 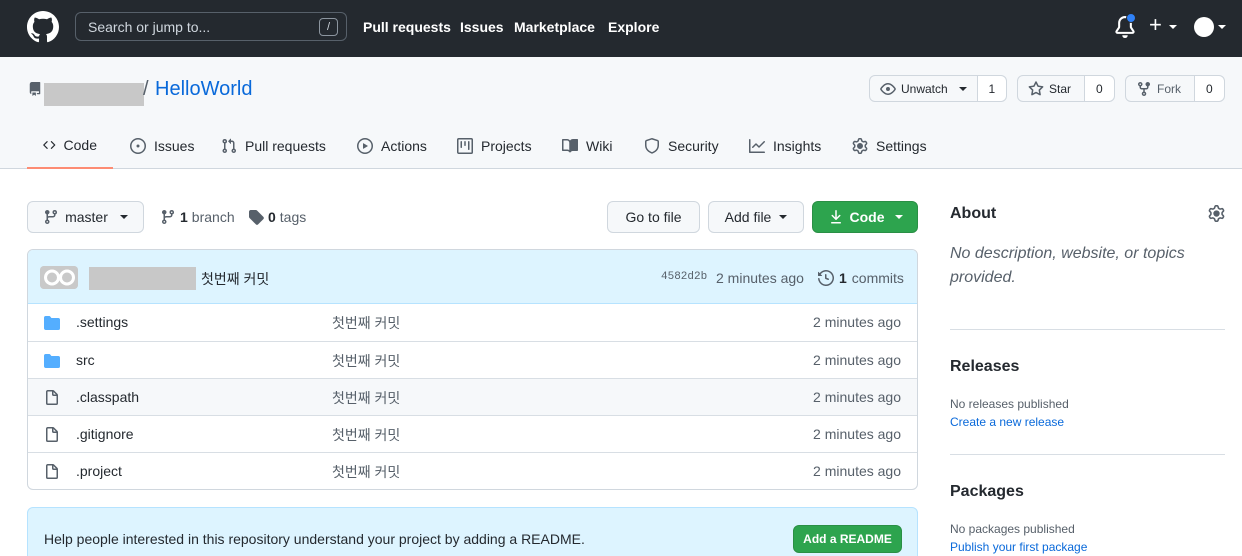 What do you see at coordinates (684, 277) in the screenshot?
I see `commit-hash: 4582d2b` at bounding box center [684, 277].